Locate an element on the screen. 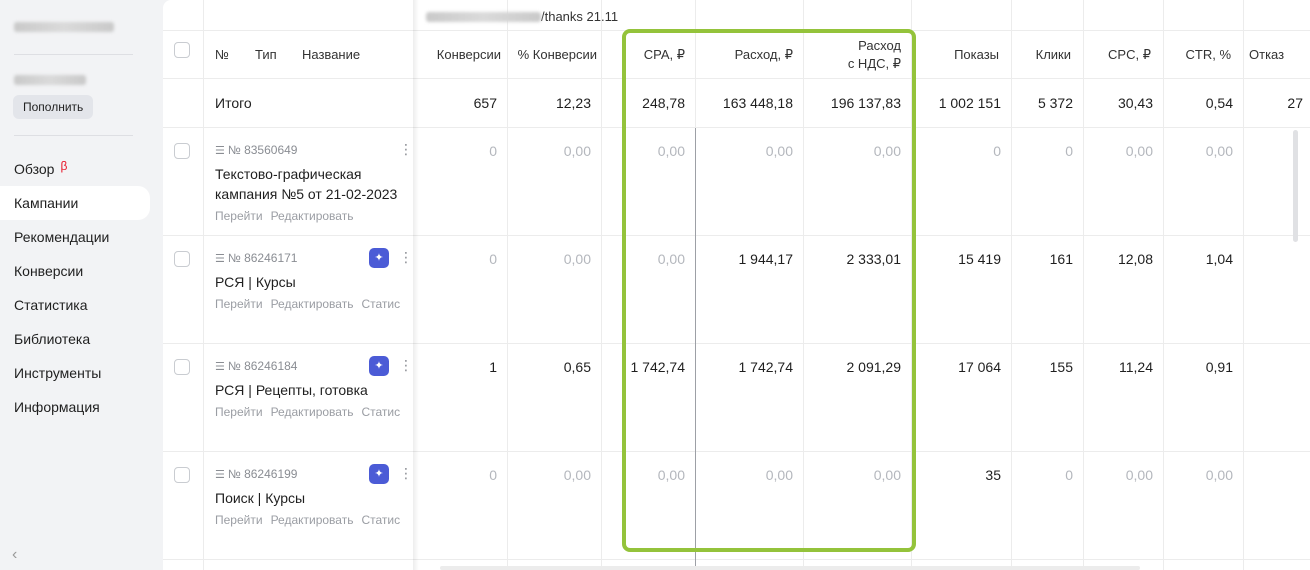 Image resolution: width=1310 pixels, height=570 pixels. header-bounce: Отказ is located at coordinates (1279, 54).